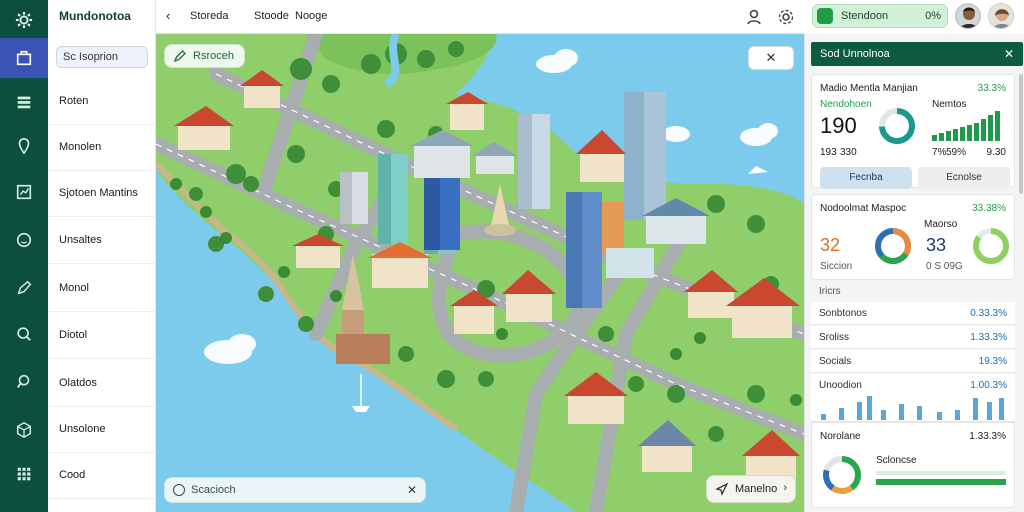 This screenshot has width=1024, height=512. Describe the element at coordinates (939, 152) in the screenshot. I see `card1-right-a: 7%` at that location.